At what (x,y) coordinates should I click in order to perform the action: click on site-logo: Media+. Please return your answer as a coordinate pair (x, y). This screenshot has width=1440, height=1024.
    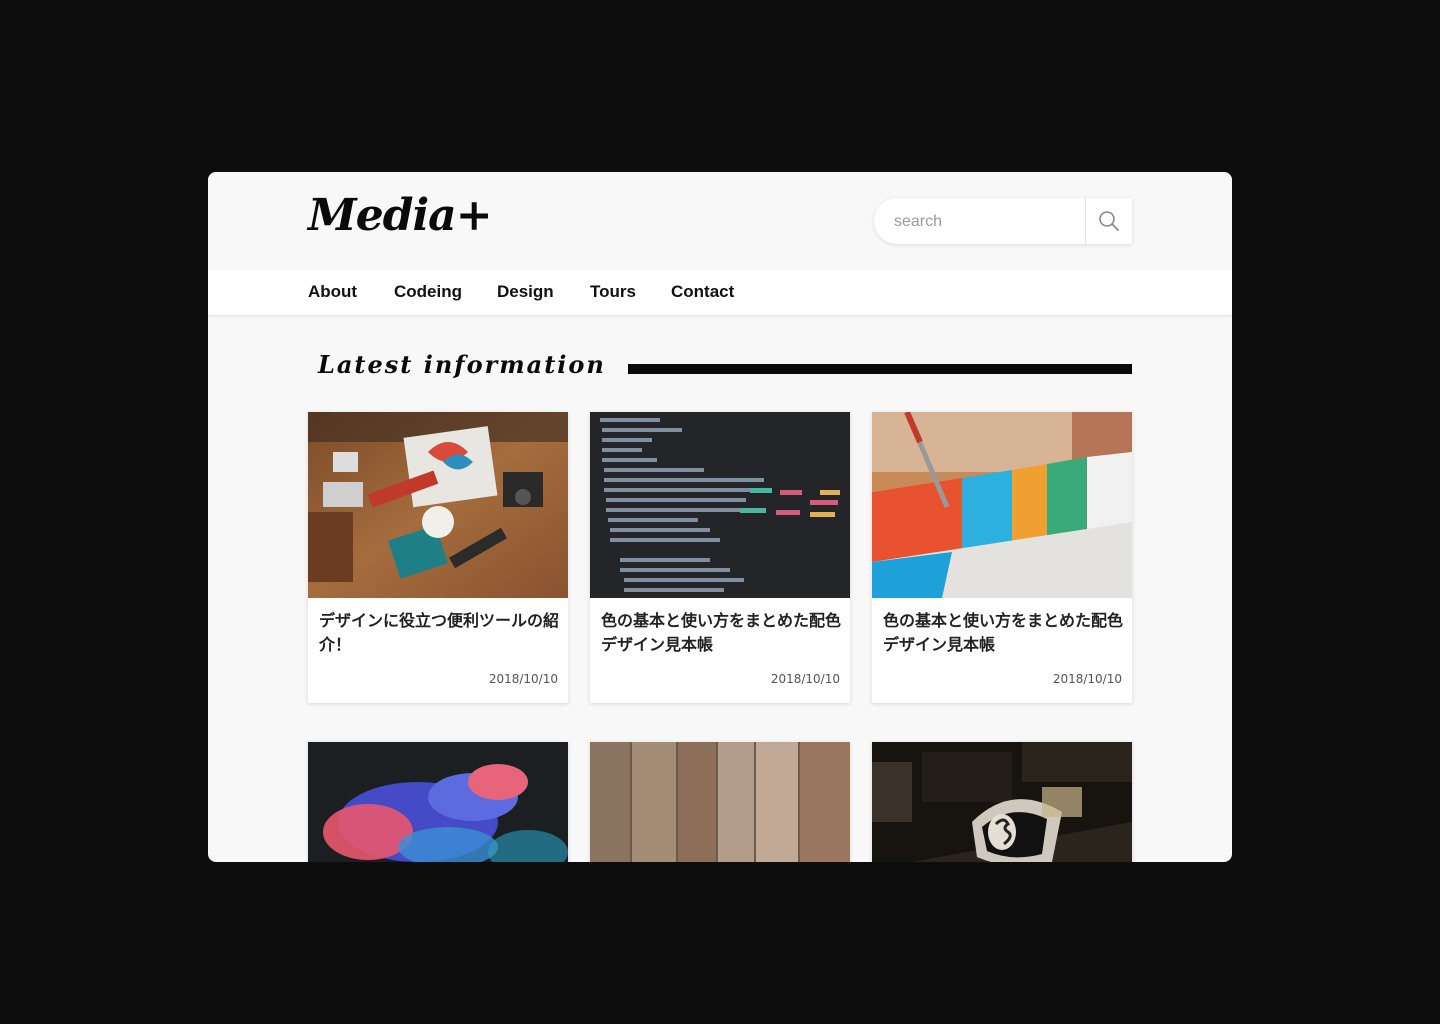
    Looking at the image, I should click on (400, 215).